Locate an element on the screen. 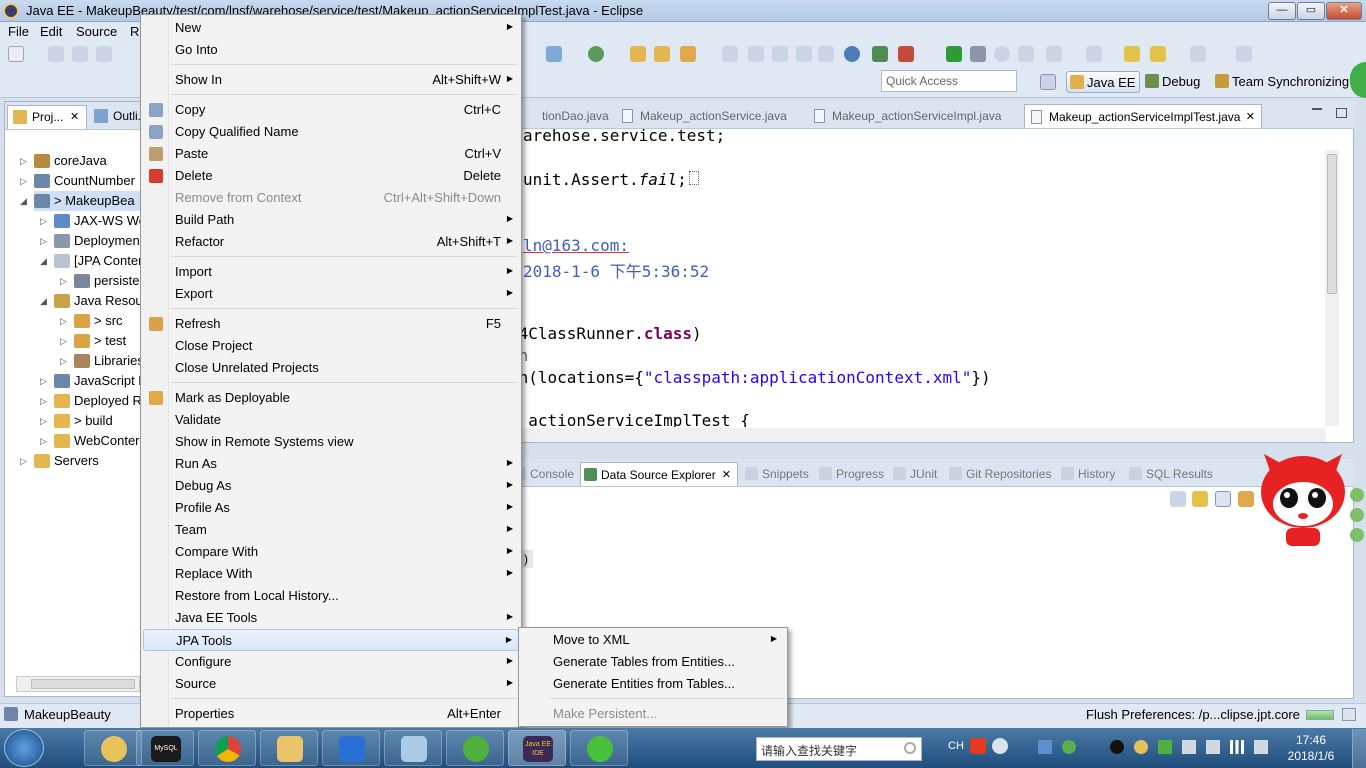  new-server-icon is located at coordinates (554, 54).